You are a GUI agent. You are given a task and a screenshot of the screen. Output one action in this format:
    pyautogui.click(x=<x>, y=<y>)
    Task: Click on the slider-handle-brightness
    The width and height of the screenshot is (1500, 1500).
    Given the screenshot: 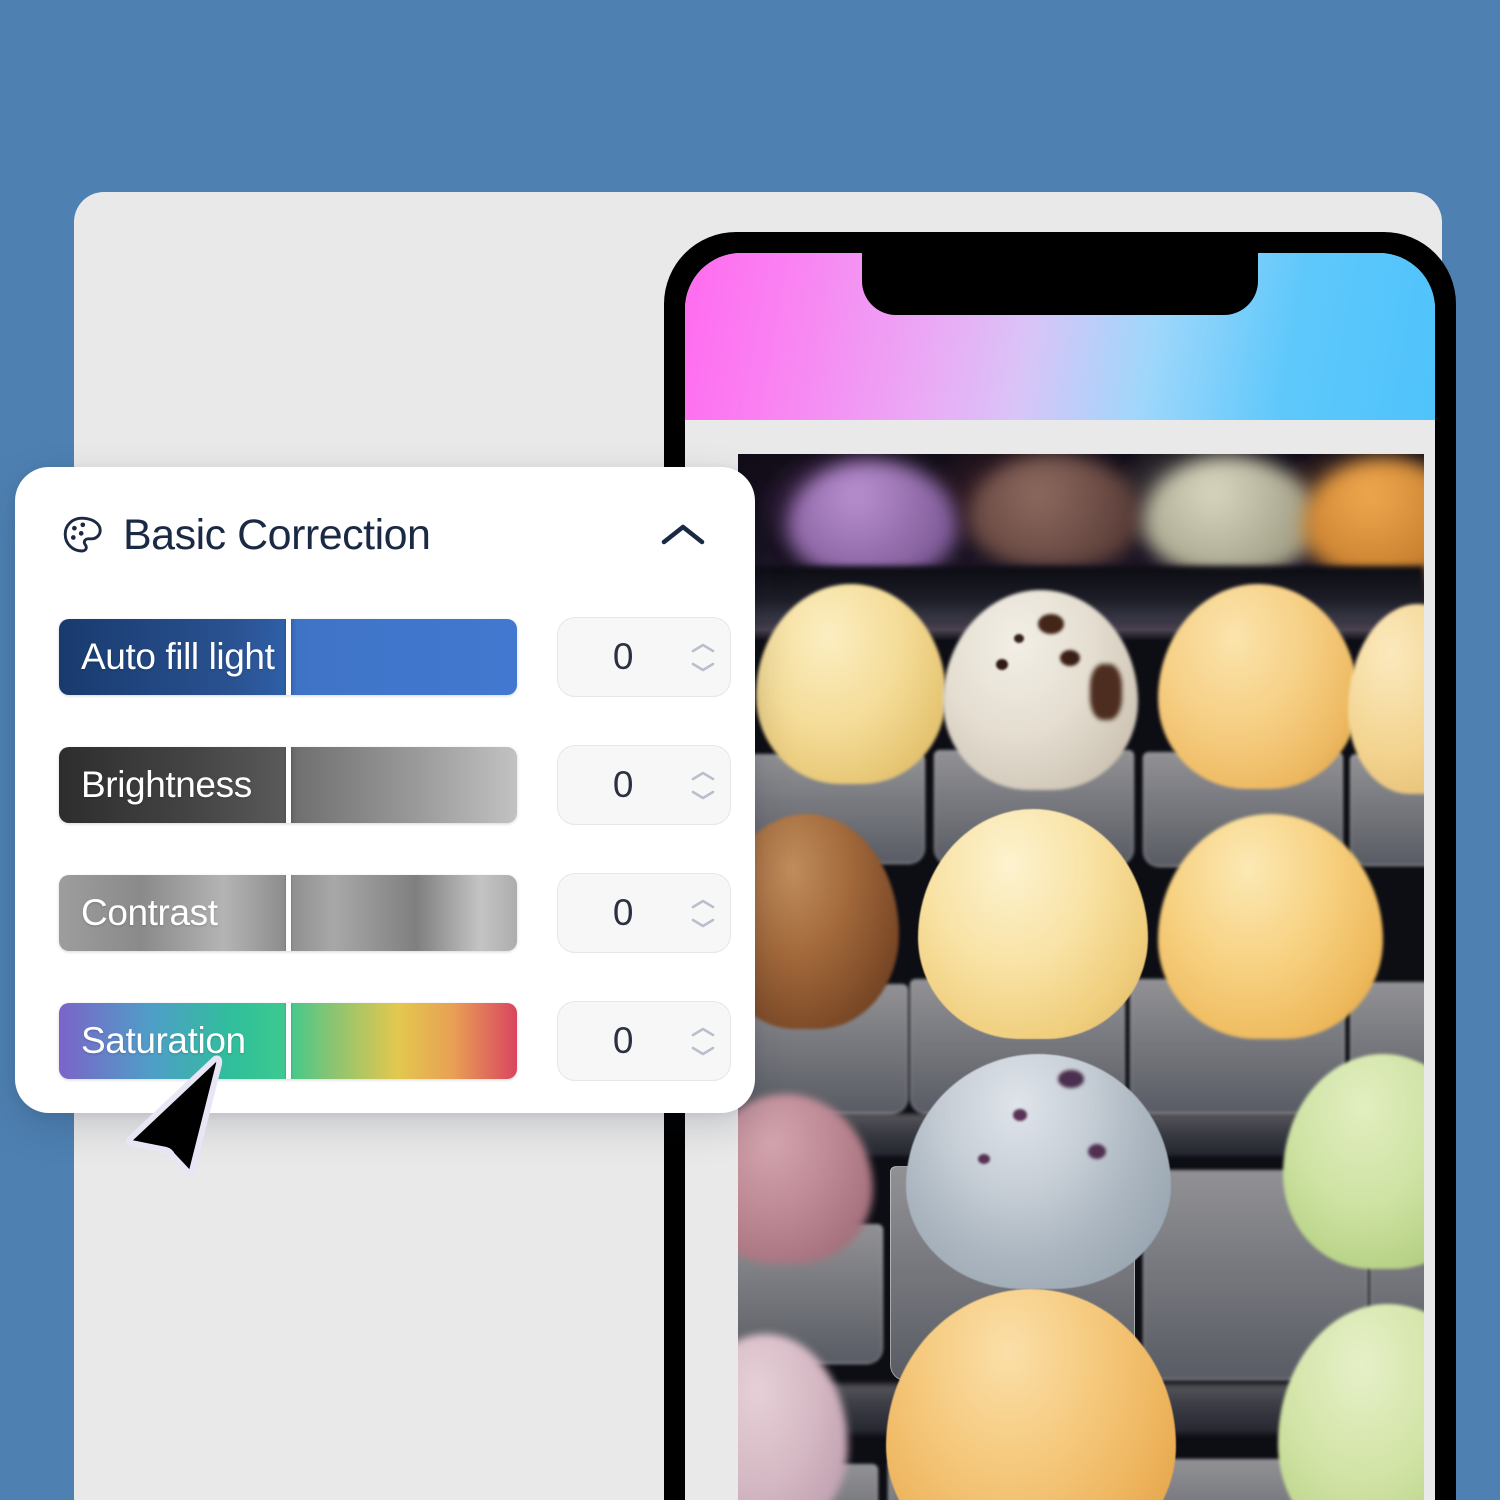 What is the action you would take?
    pyautogui.click(x=288, y=785)
    